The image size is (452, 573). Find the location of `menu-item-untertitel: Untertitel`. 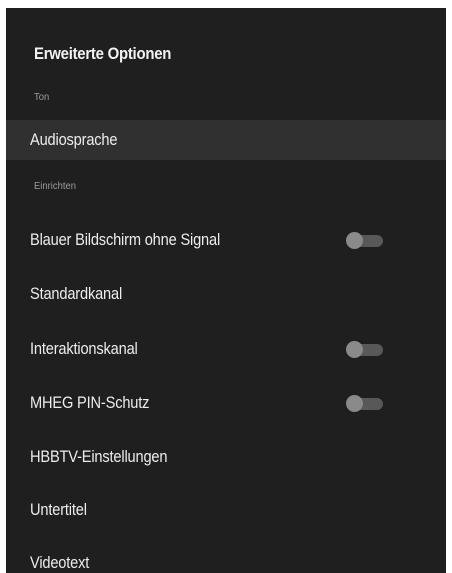

menu-item-untertitel: Untertitel is located at coordinates (226, 510).